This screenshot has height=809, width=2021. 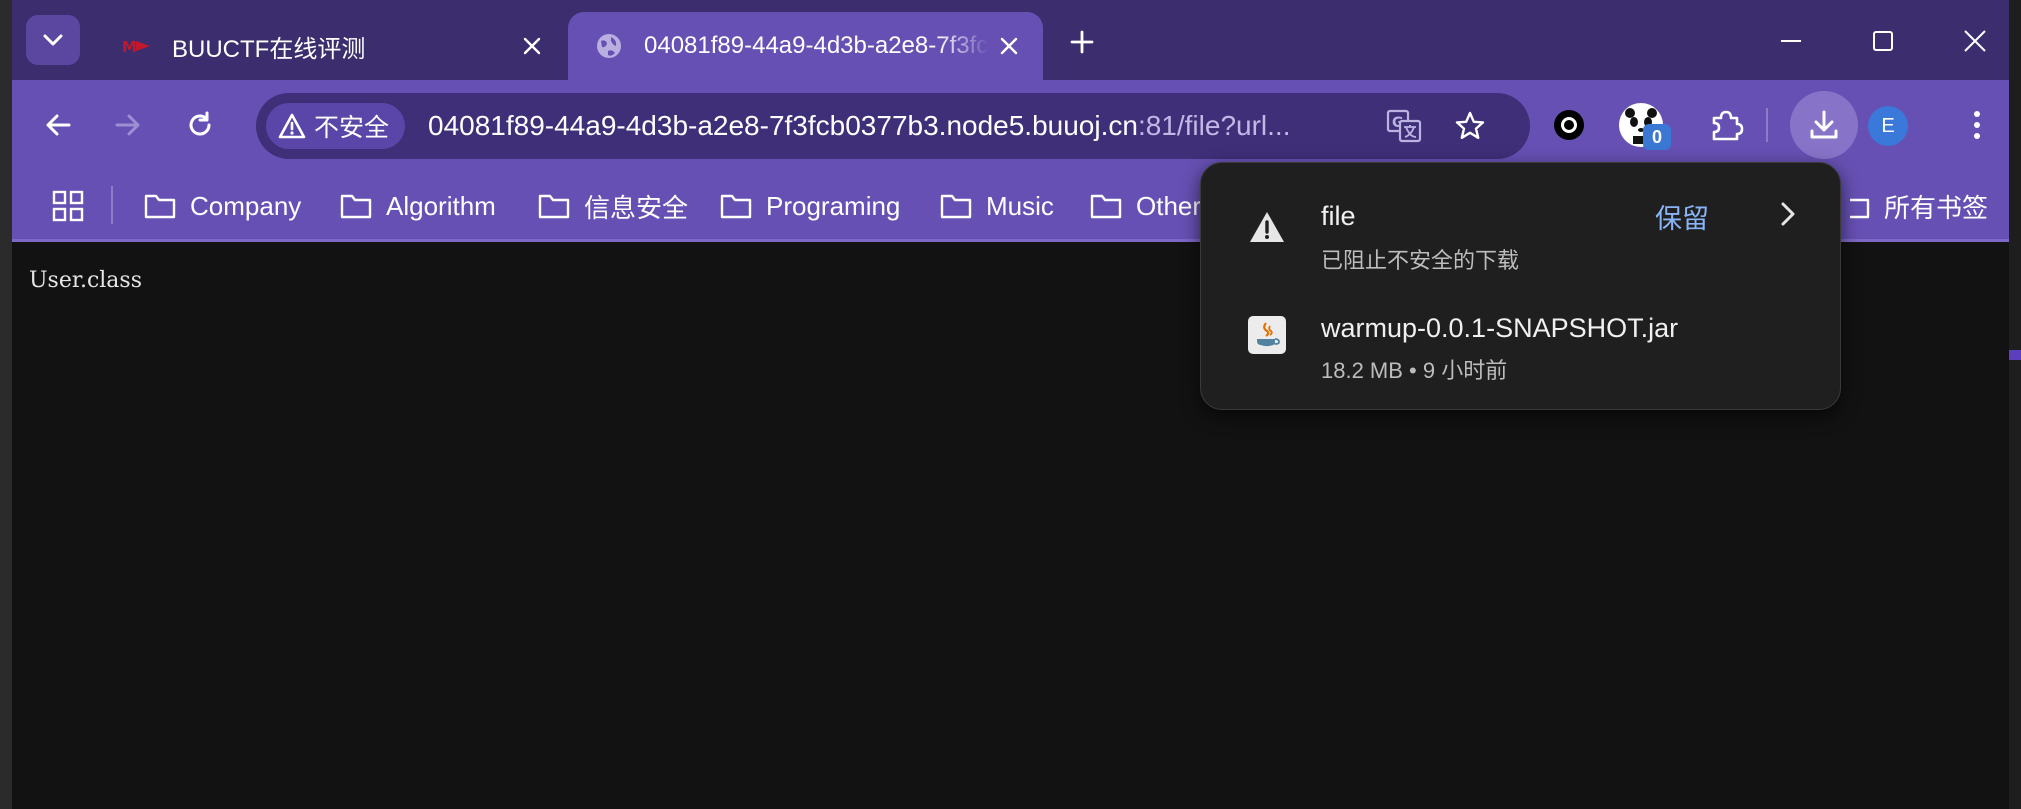 I want to click on bookmark-folder-algorithm: Algorithm, so click(x=418, y=206).